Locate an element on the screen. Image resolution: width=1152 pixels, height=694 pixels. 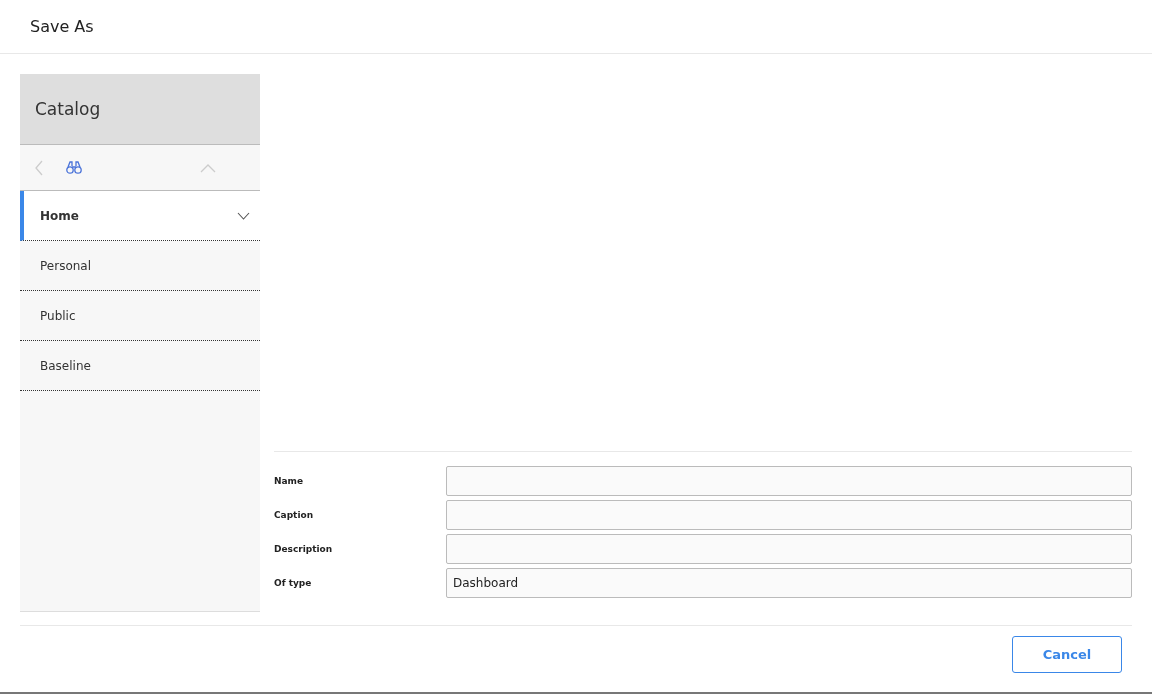
catalog-item: Personal is located at coordinates (140, 266).